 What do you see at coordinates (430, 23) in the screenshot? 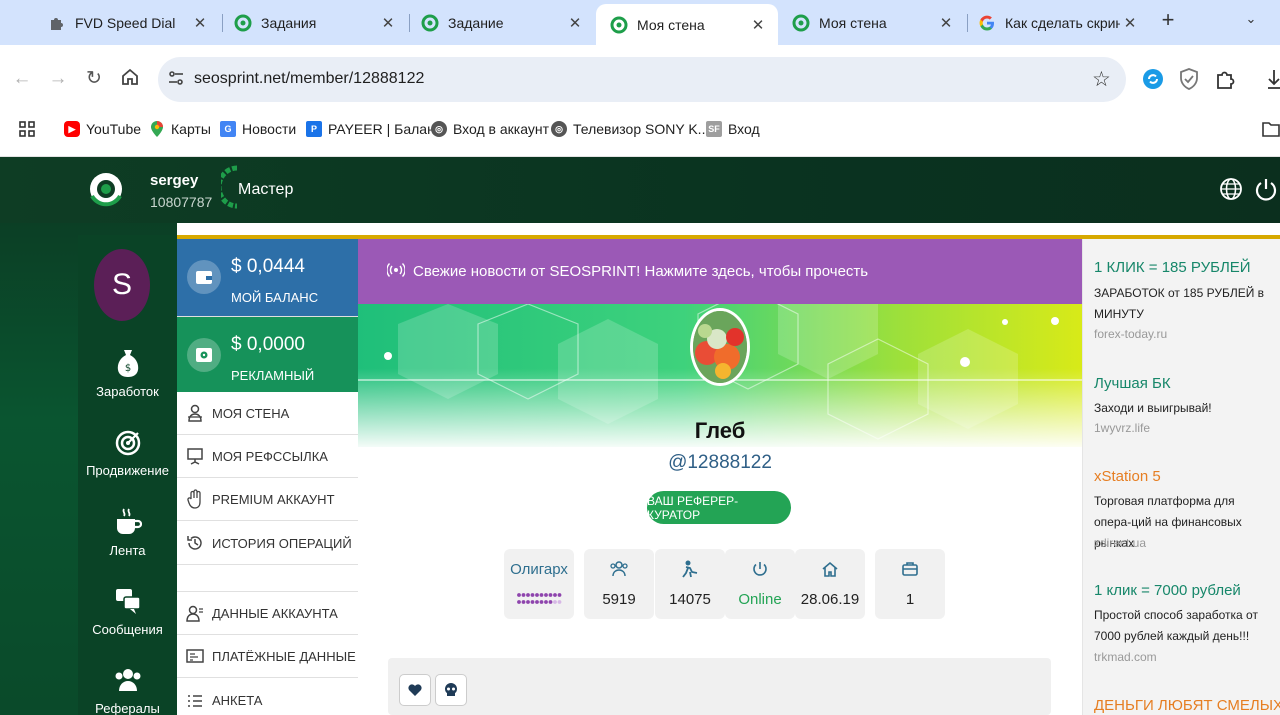
I see `seosprint-icon` at bounding box center [430, 23].